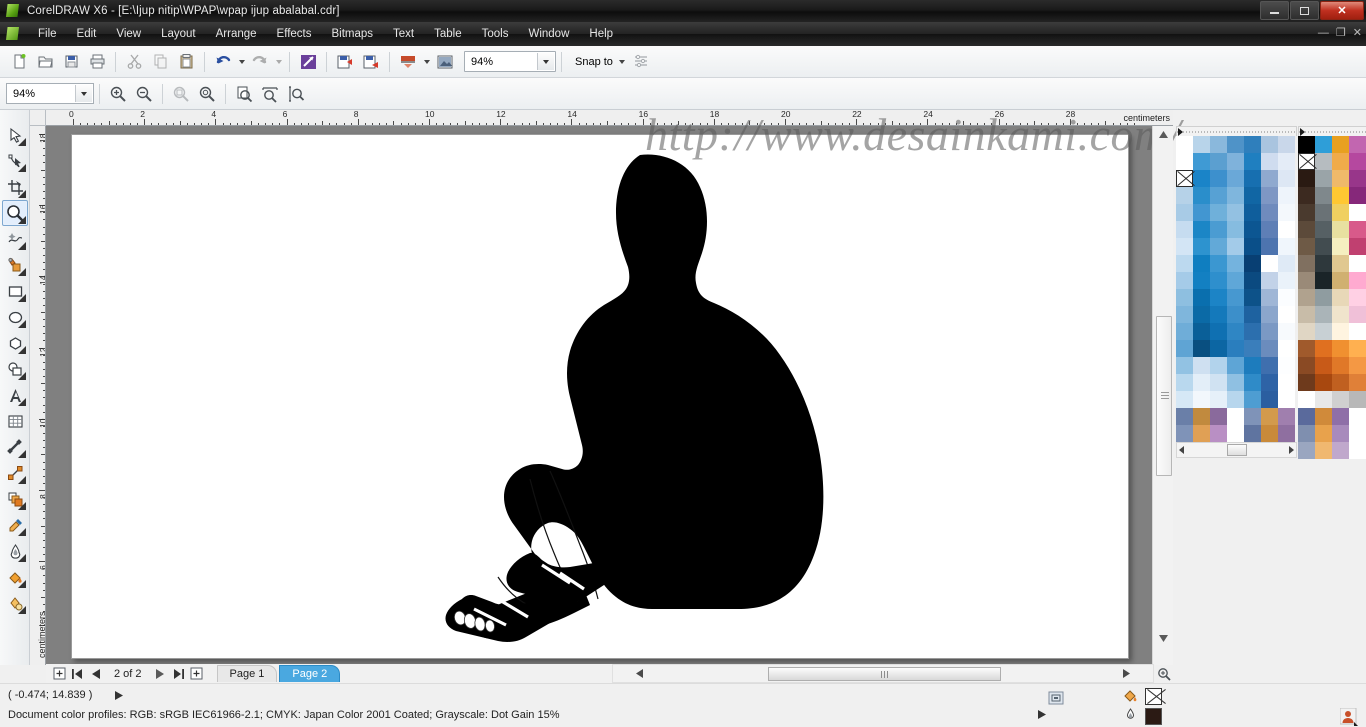 The image size is (1366, 727). I want to click on application-launcher-icon, so click(408, 62).